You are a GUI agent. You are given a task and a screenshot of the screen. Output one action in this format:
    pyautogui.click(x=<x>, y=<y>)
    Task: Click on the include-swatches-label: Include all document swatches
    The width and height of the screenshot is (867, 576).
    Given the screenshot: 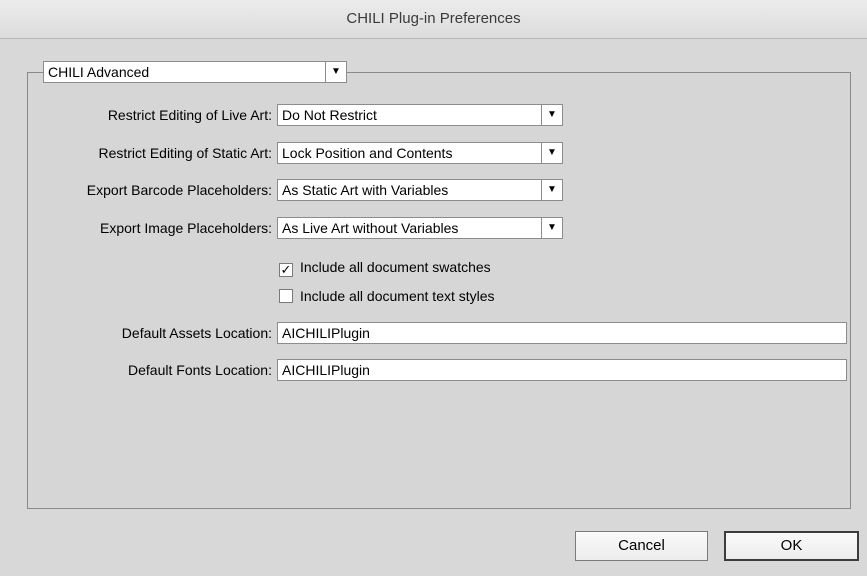 What is the action you would take?
    pyautogui.click(x=395, y=267)
    